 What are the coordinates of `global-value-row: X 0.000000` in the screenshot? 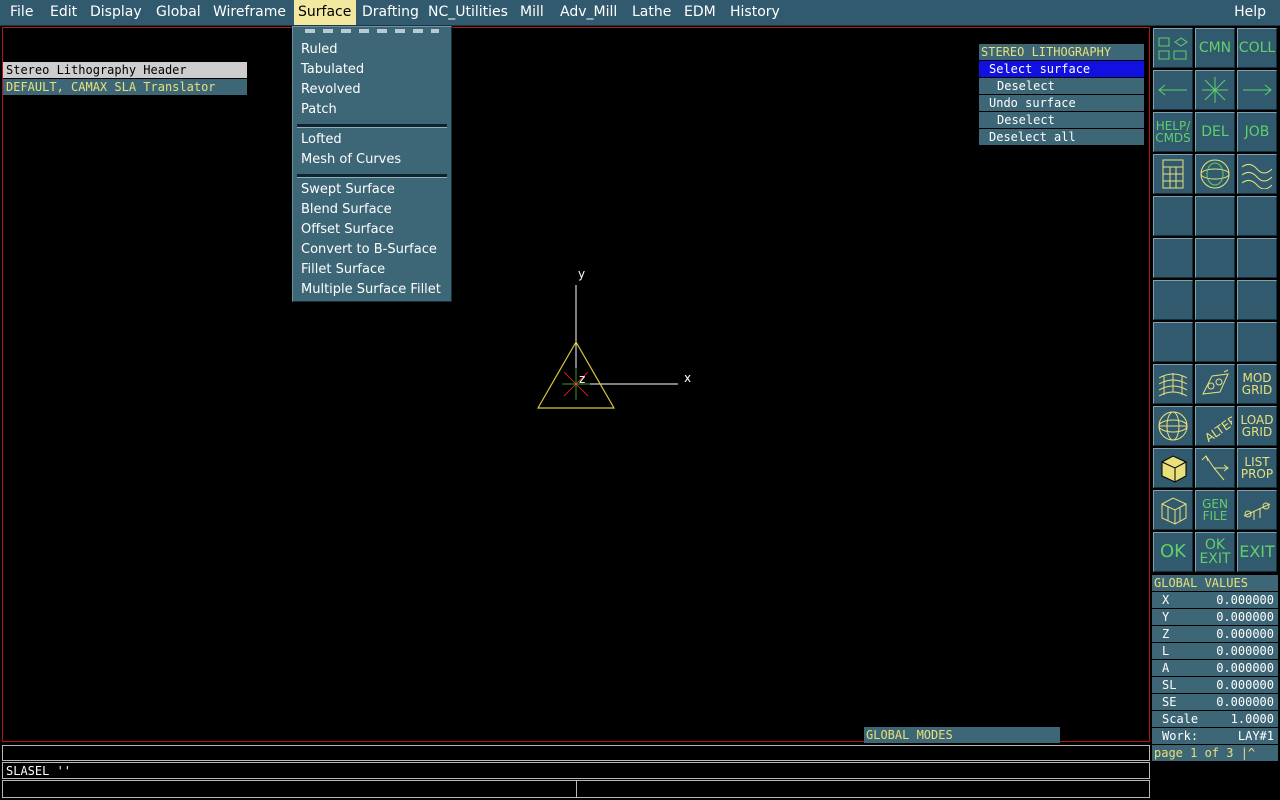 It's located at (1215, 600).